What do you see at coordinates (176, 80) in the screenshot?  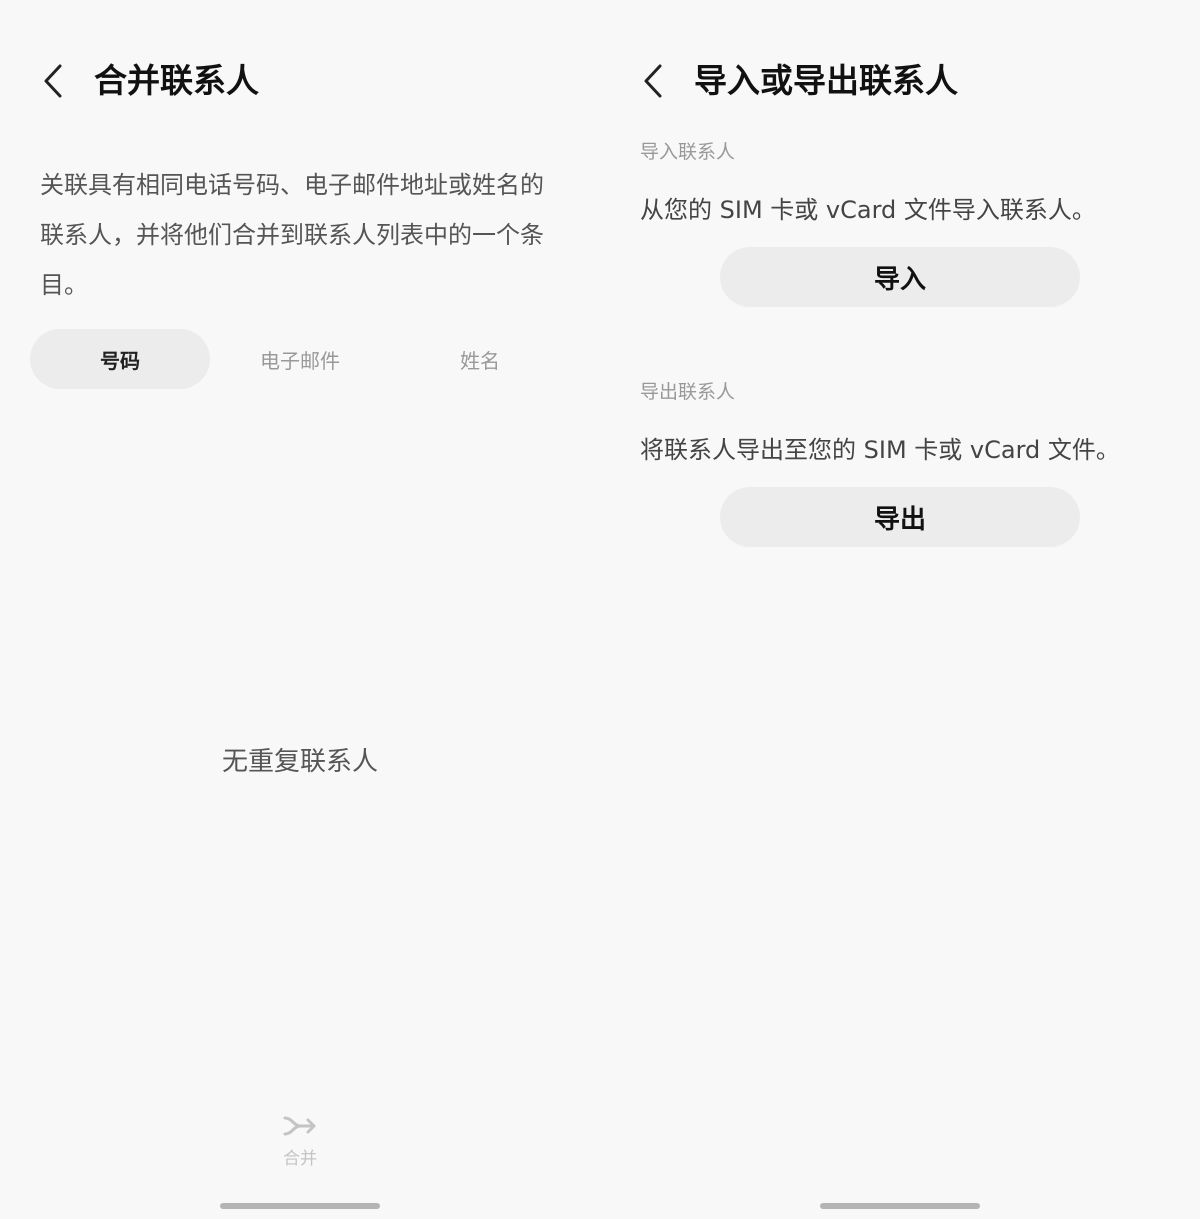 I see `page-title: 合并联系人` at bounding box center [176, 80].